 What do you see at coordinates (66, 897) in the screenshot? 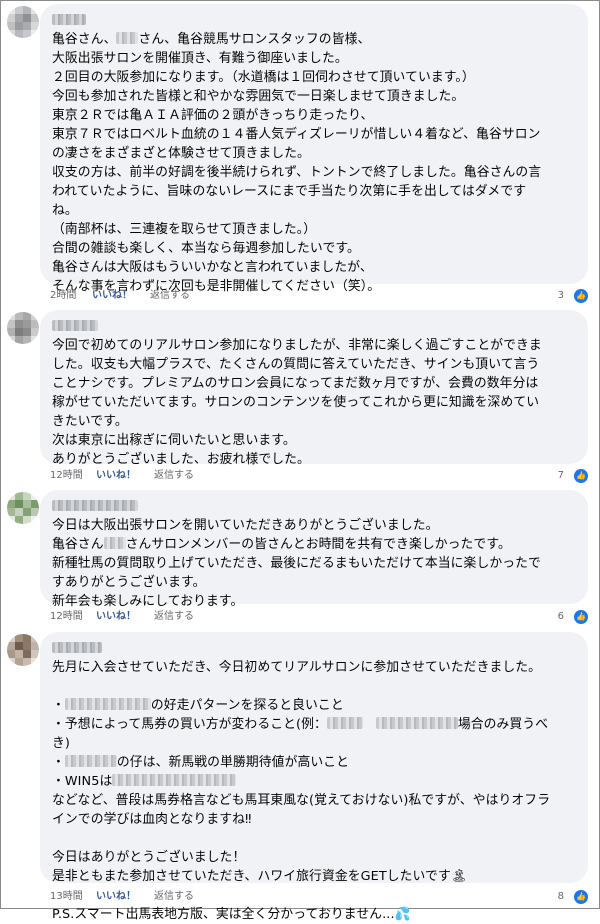
I see `comment-time: 13時間` at bounding box center [66, 897].